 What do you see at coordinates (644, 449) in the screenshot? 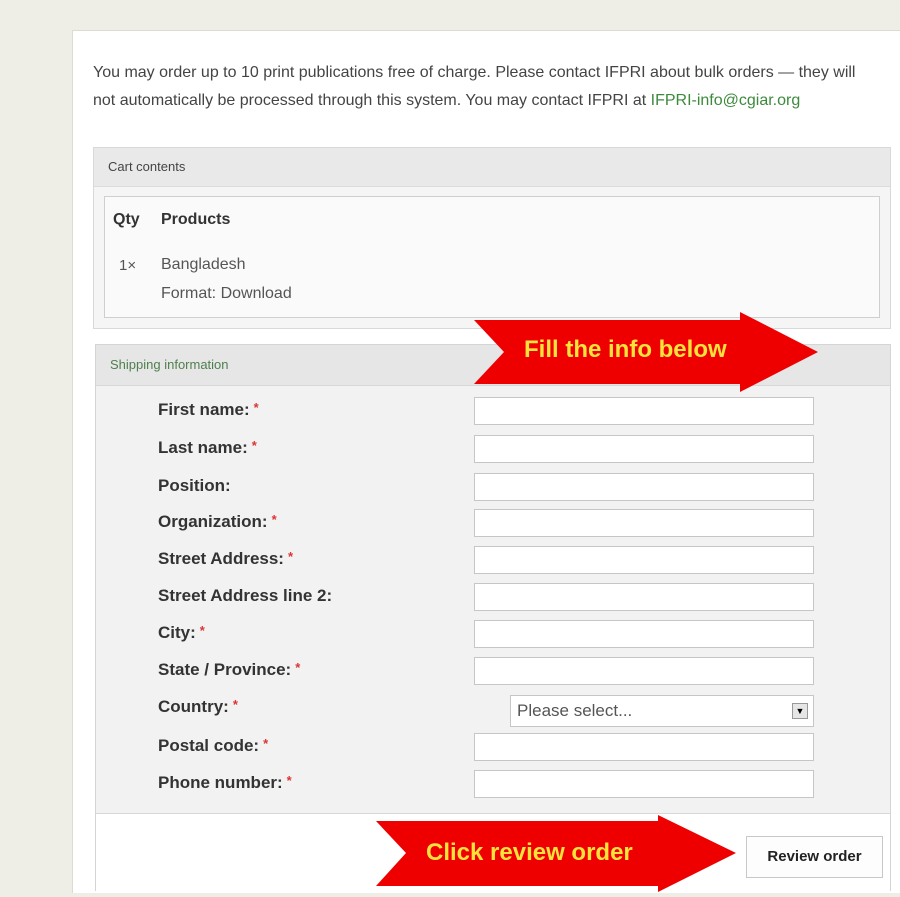
I see `last-name-input` at bounding box center [644, 449].